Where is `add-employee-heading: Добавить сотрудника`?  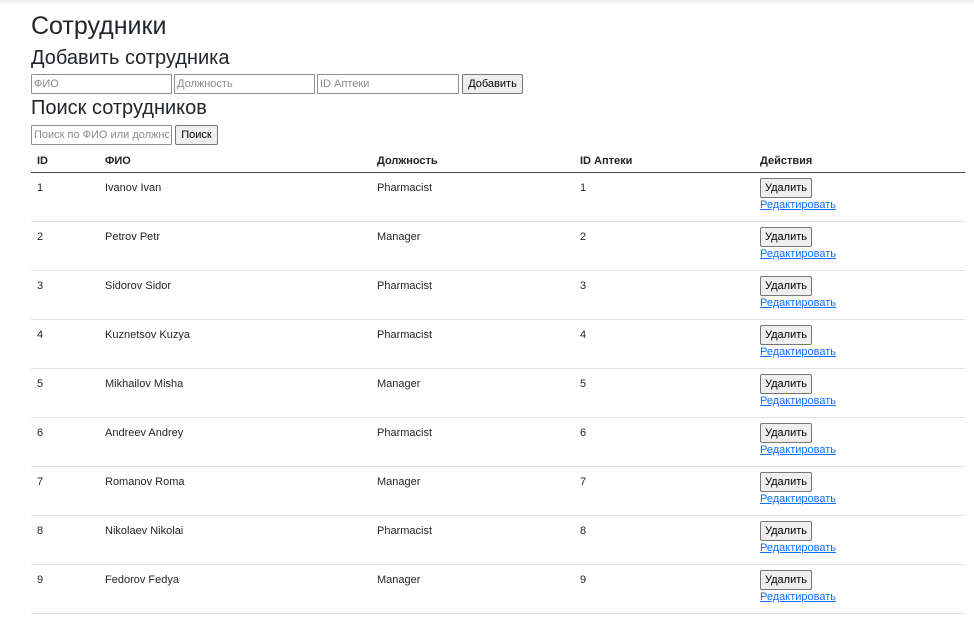 add-employee-heading: Добавить сотрудника is located at coordinates (130, 58).